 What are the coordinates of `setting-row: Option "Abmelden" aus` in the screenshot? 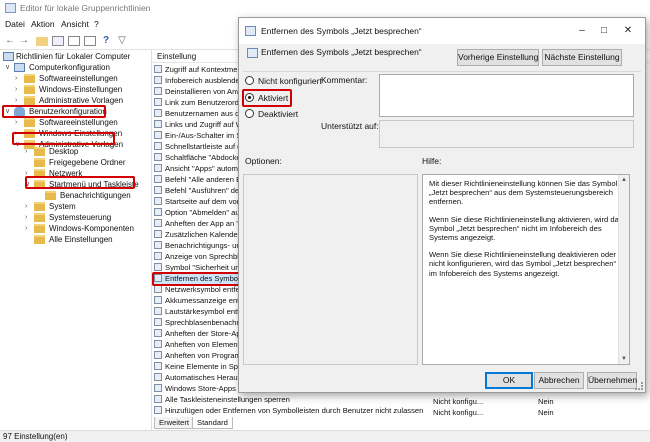 It's located at (197, 212).